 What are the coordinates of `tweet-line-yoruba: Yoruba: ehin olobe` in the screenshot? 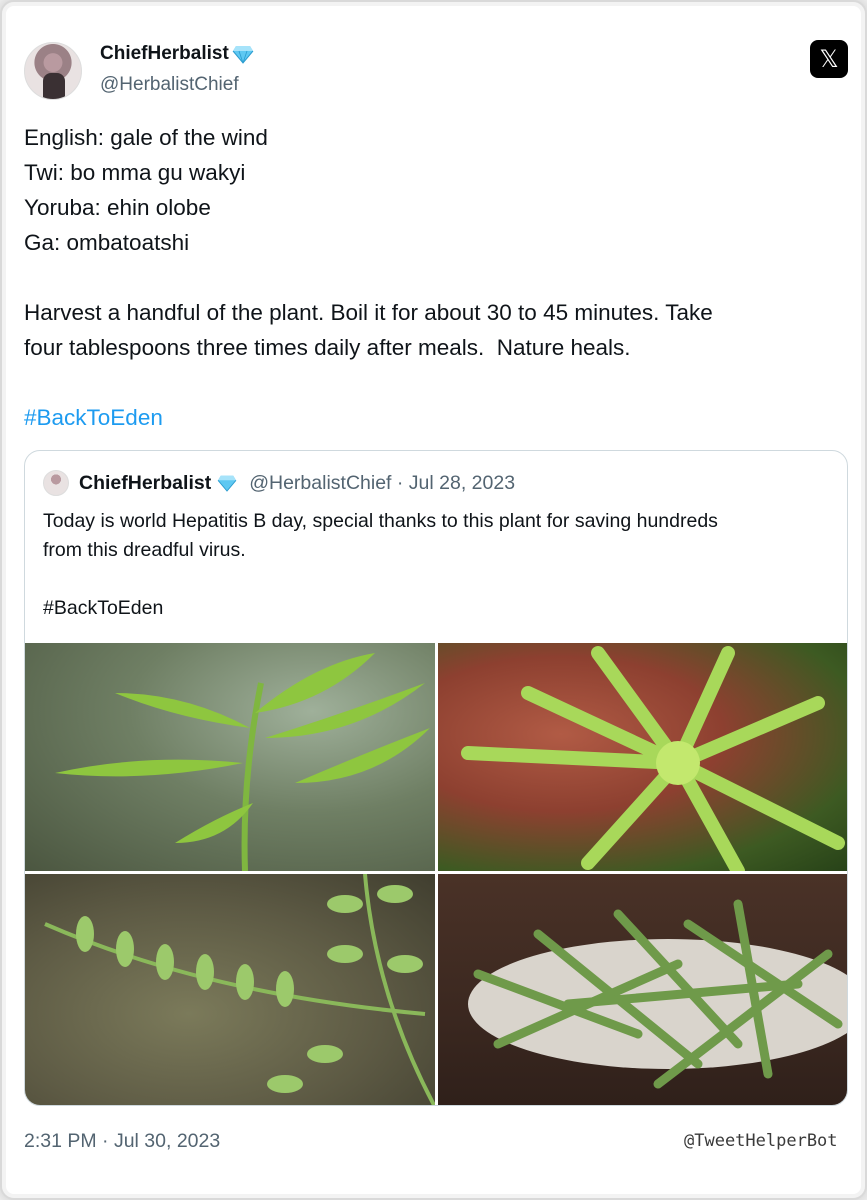 It's located at (117, 207).